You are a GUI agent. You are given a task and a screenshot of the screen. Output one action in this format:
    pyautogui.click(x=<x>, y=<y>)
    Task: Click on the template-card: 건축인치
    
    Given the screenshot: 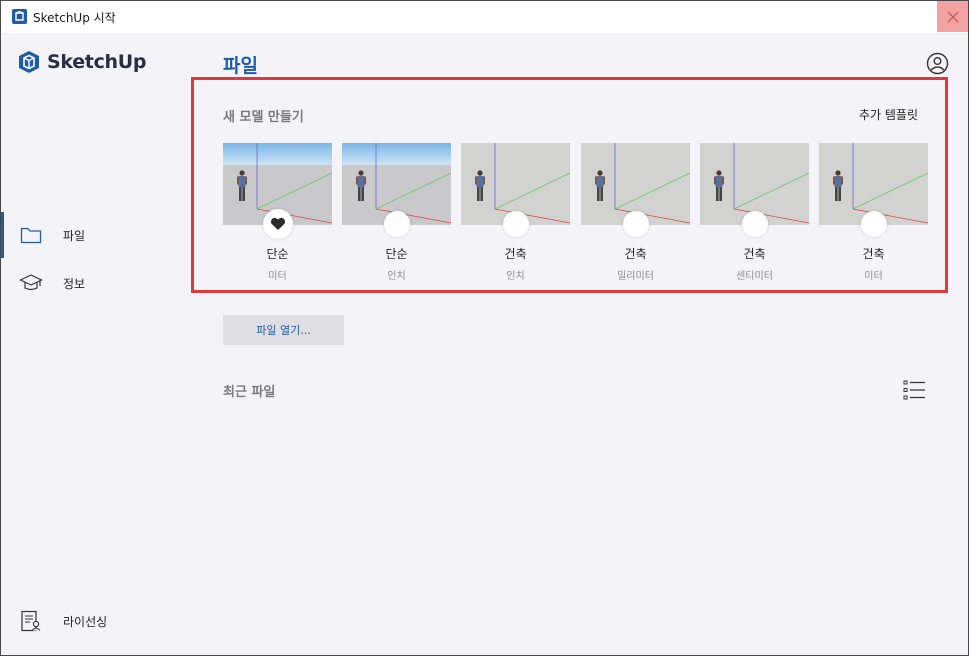 What is the action you would take?
    pyautogui.click(x=515, y=213)
    